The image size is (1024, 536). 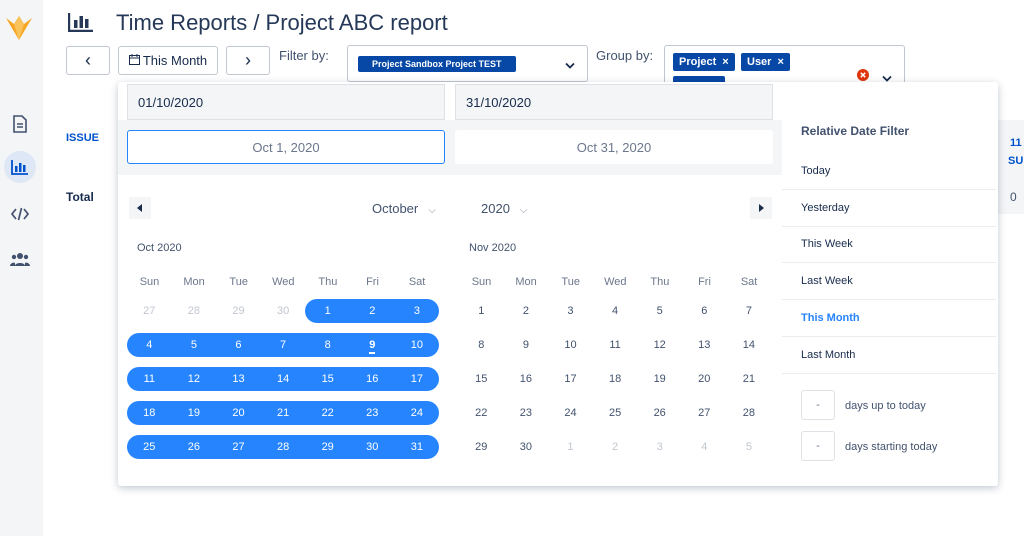 I want to click on relative-filter-item: This Week, so click(x=889, y=245).